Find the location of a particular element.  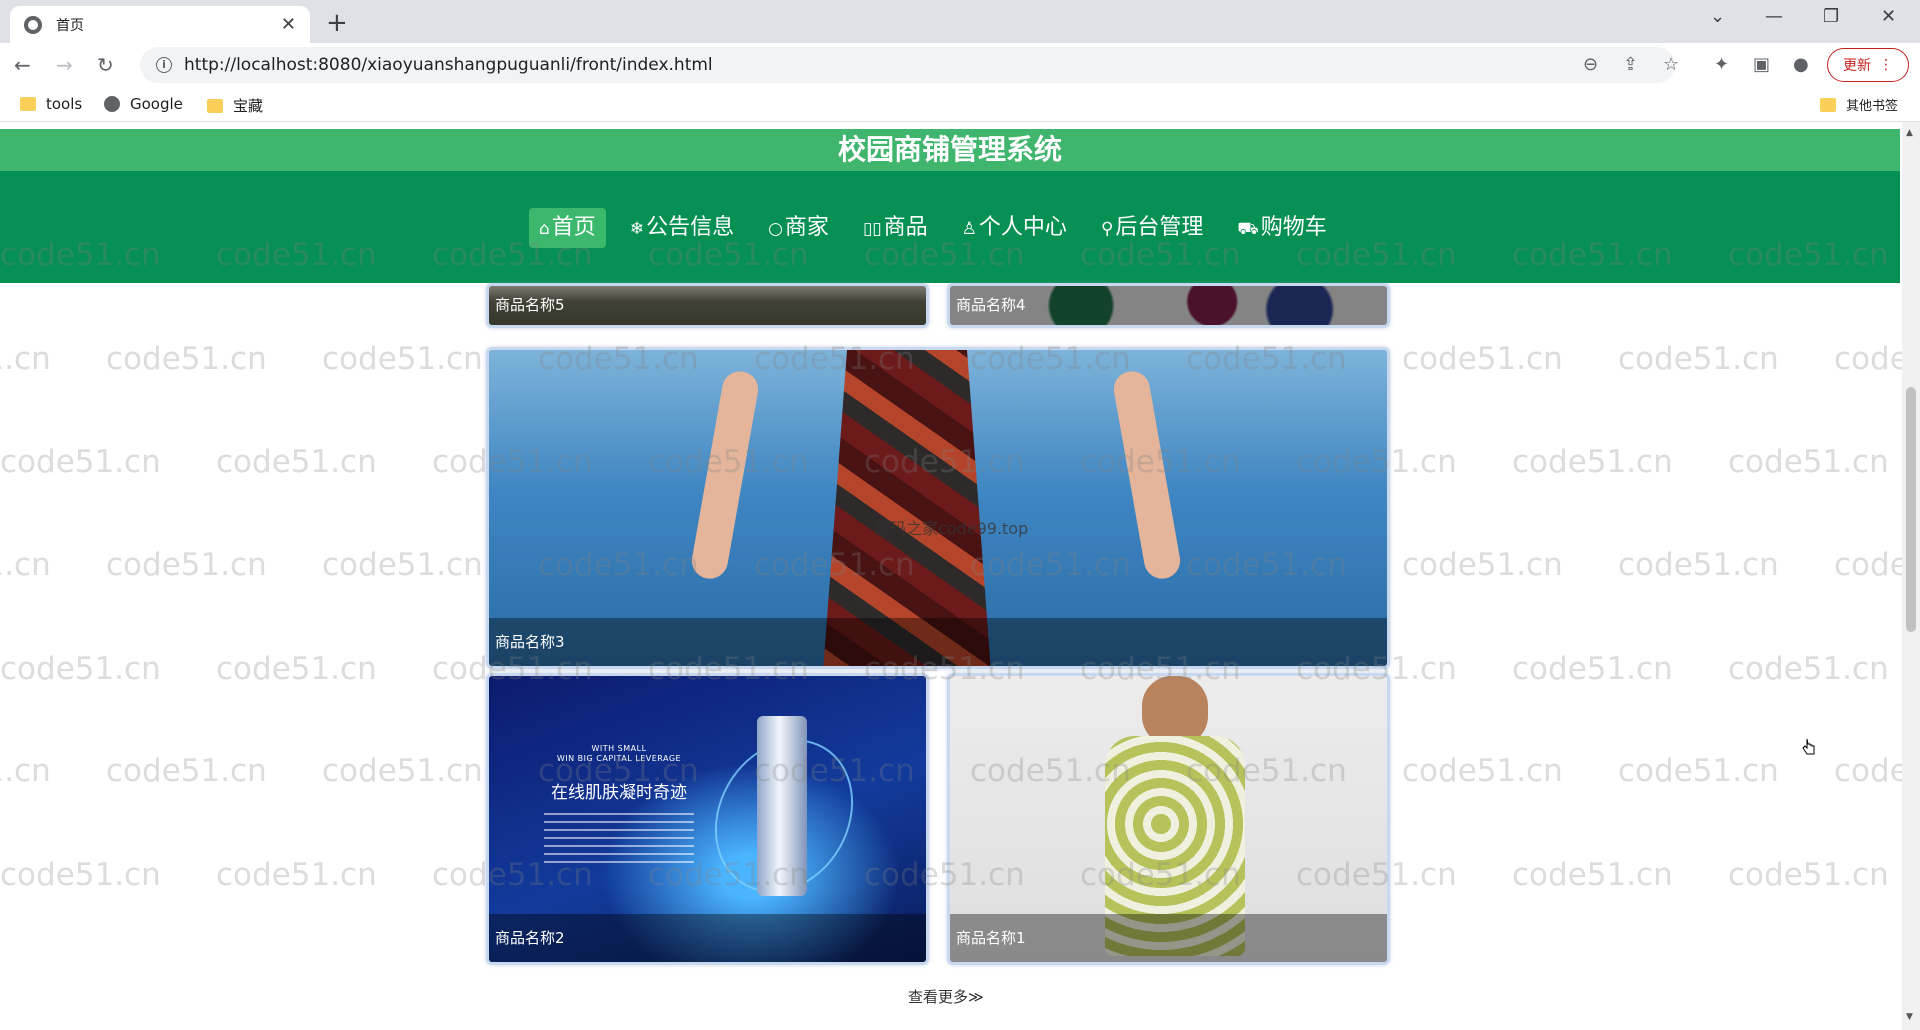

nav-merchants: ○商家 is located at coordinates (798, 228).